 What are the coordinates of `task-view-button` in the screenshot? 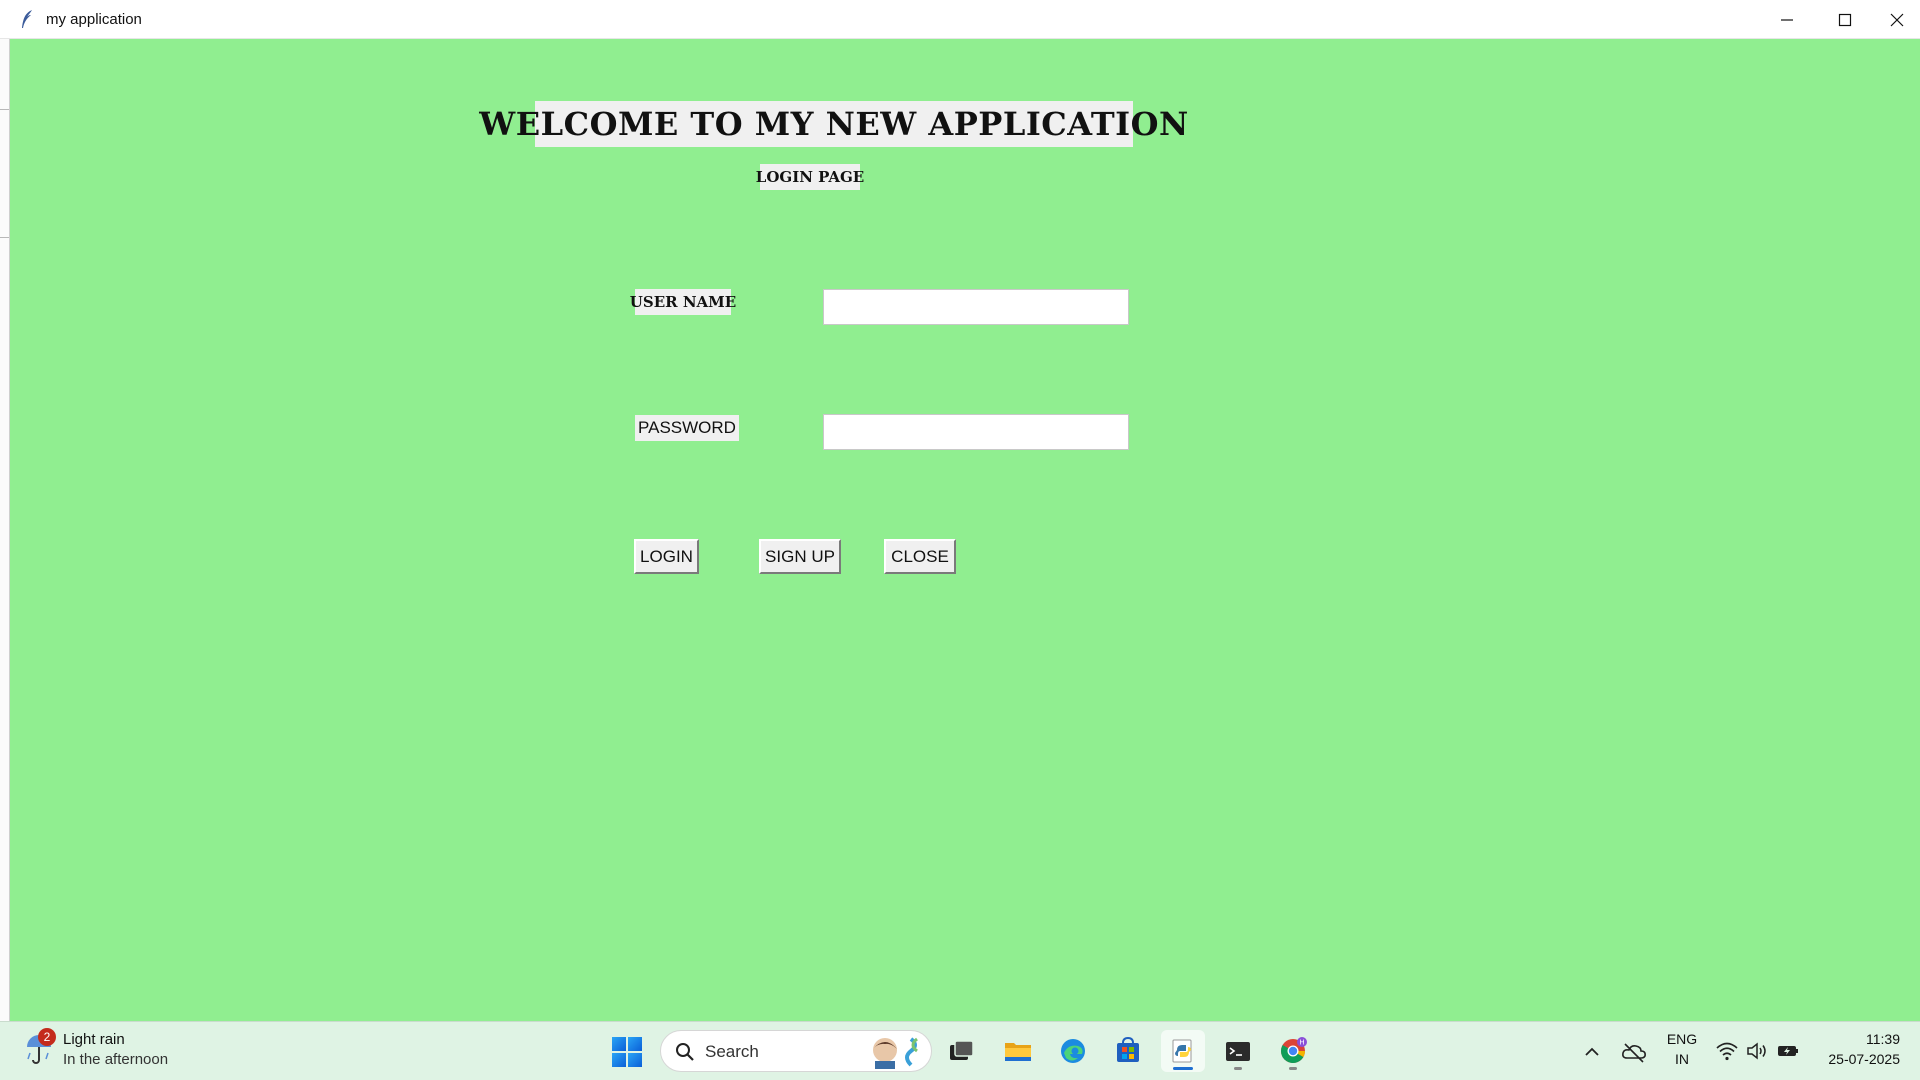 It's located at (961, 1051).